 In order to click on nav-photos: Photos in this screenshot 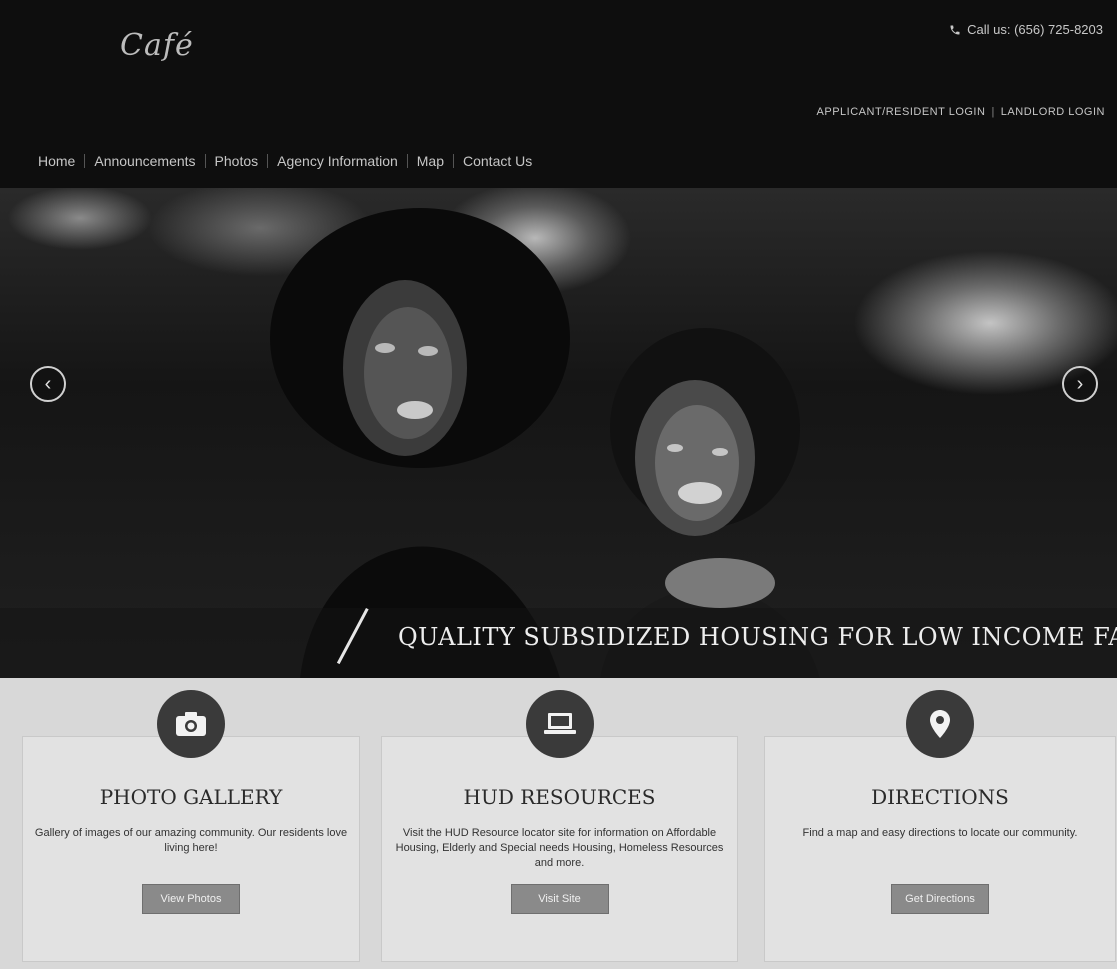, I will do `click(237, 161)`.